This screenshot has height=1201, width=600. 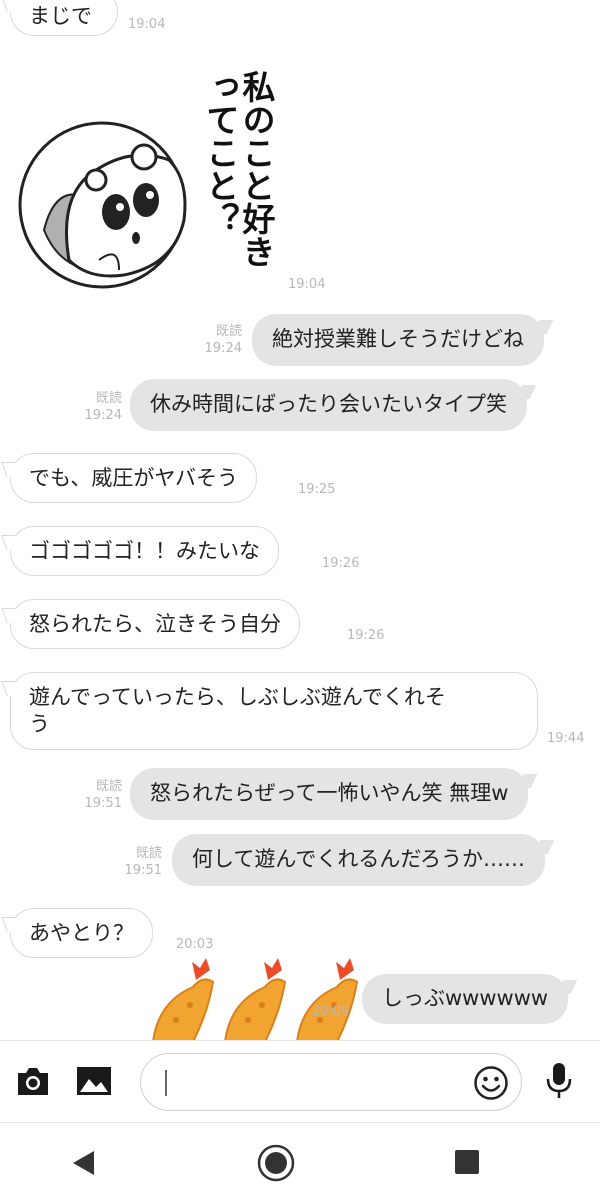 I want to click on message-bubble: 遊んでっていったら、しぶしぶ遊んでくれそ う, so click(x=274, y=711).